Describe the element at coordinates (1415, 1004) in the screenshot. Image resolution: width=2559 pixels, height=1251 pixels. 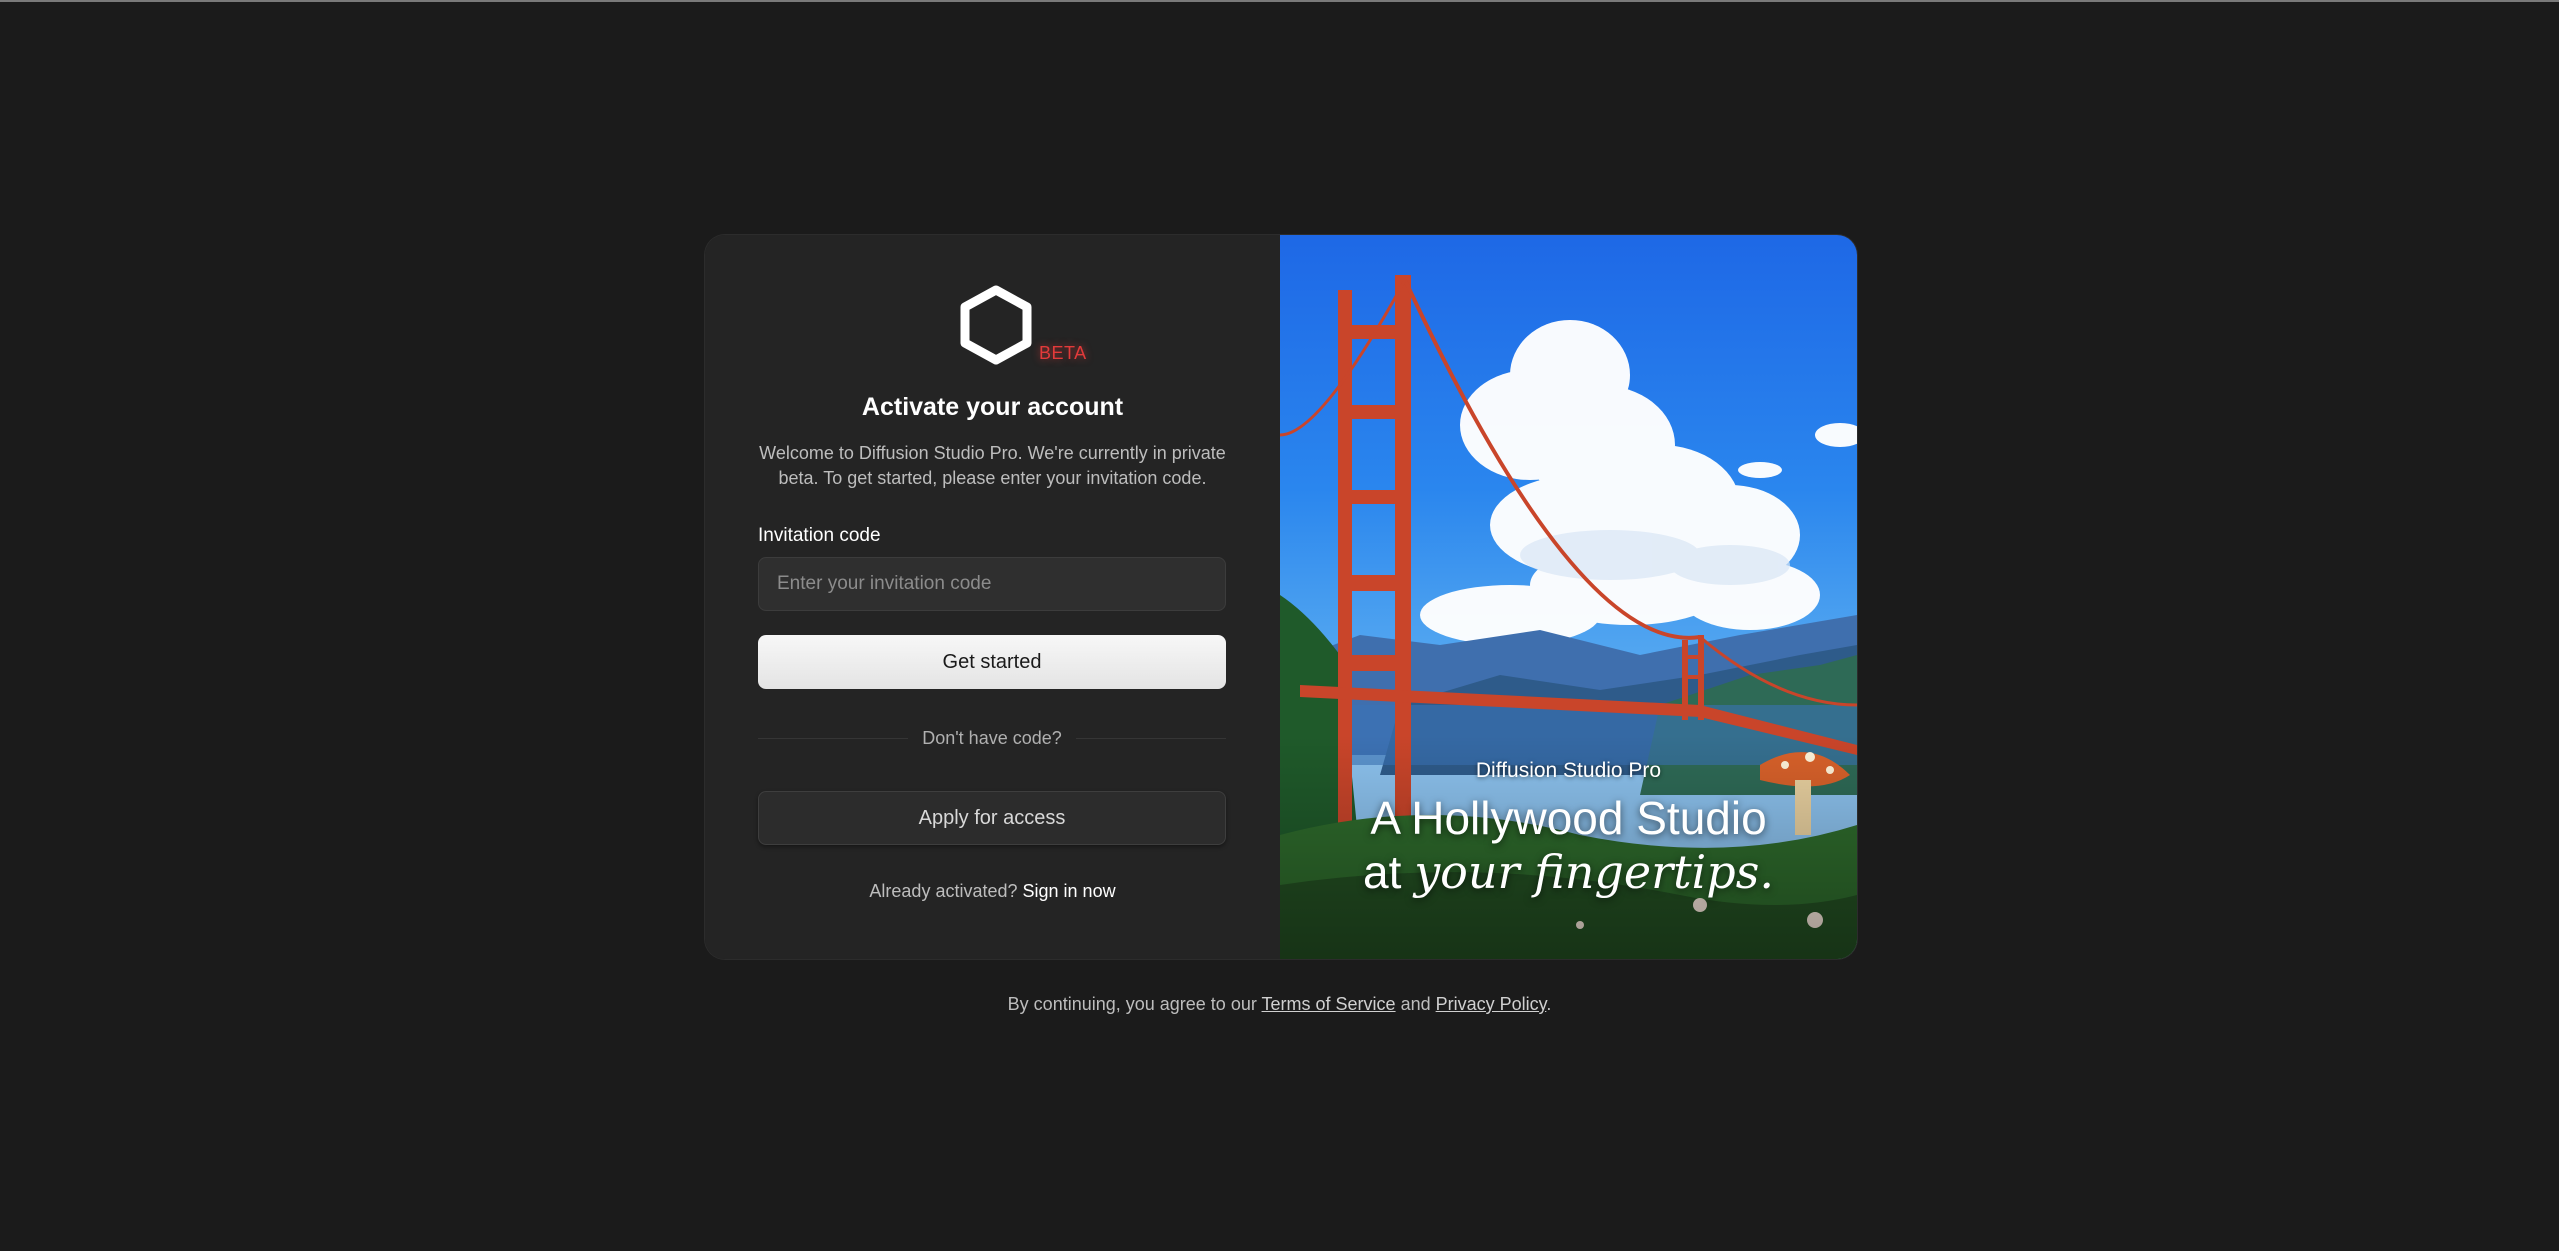
I see `footer-and: and` at that location.